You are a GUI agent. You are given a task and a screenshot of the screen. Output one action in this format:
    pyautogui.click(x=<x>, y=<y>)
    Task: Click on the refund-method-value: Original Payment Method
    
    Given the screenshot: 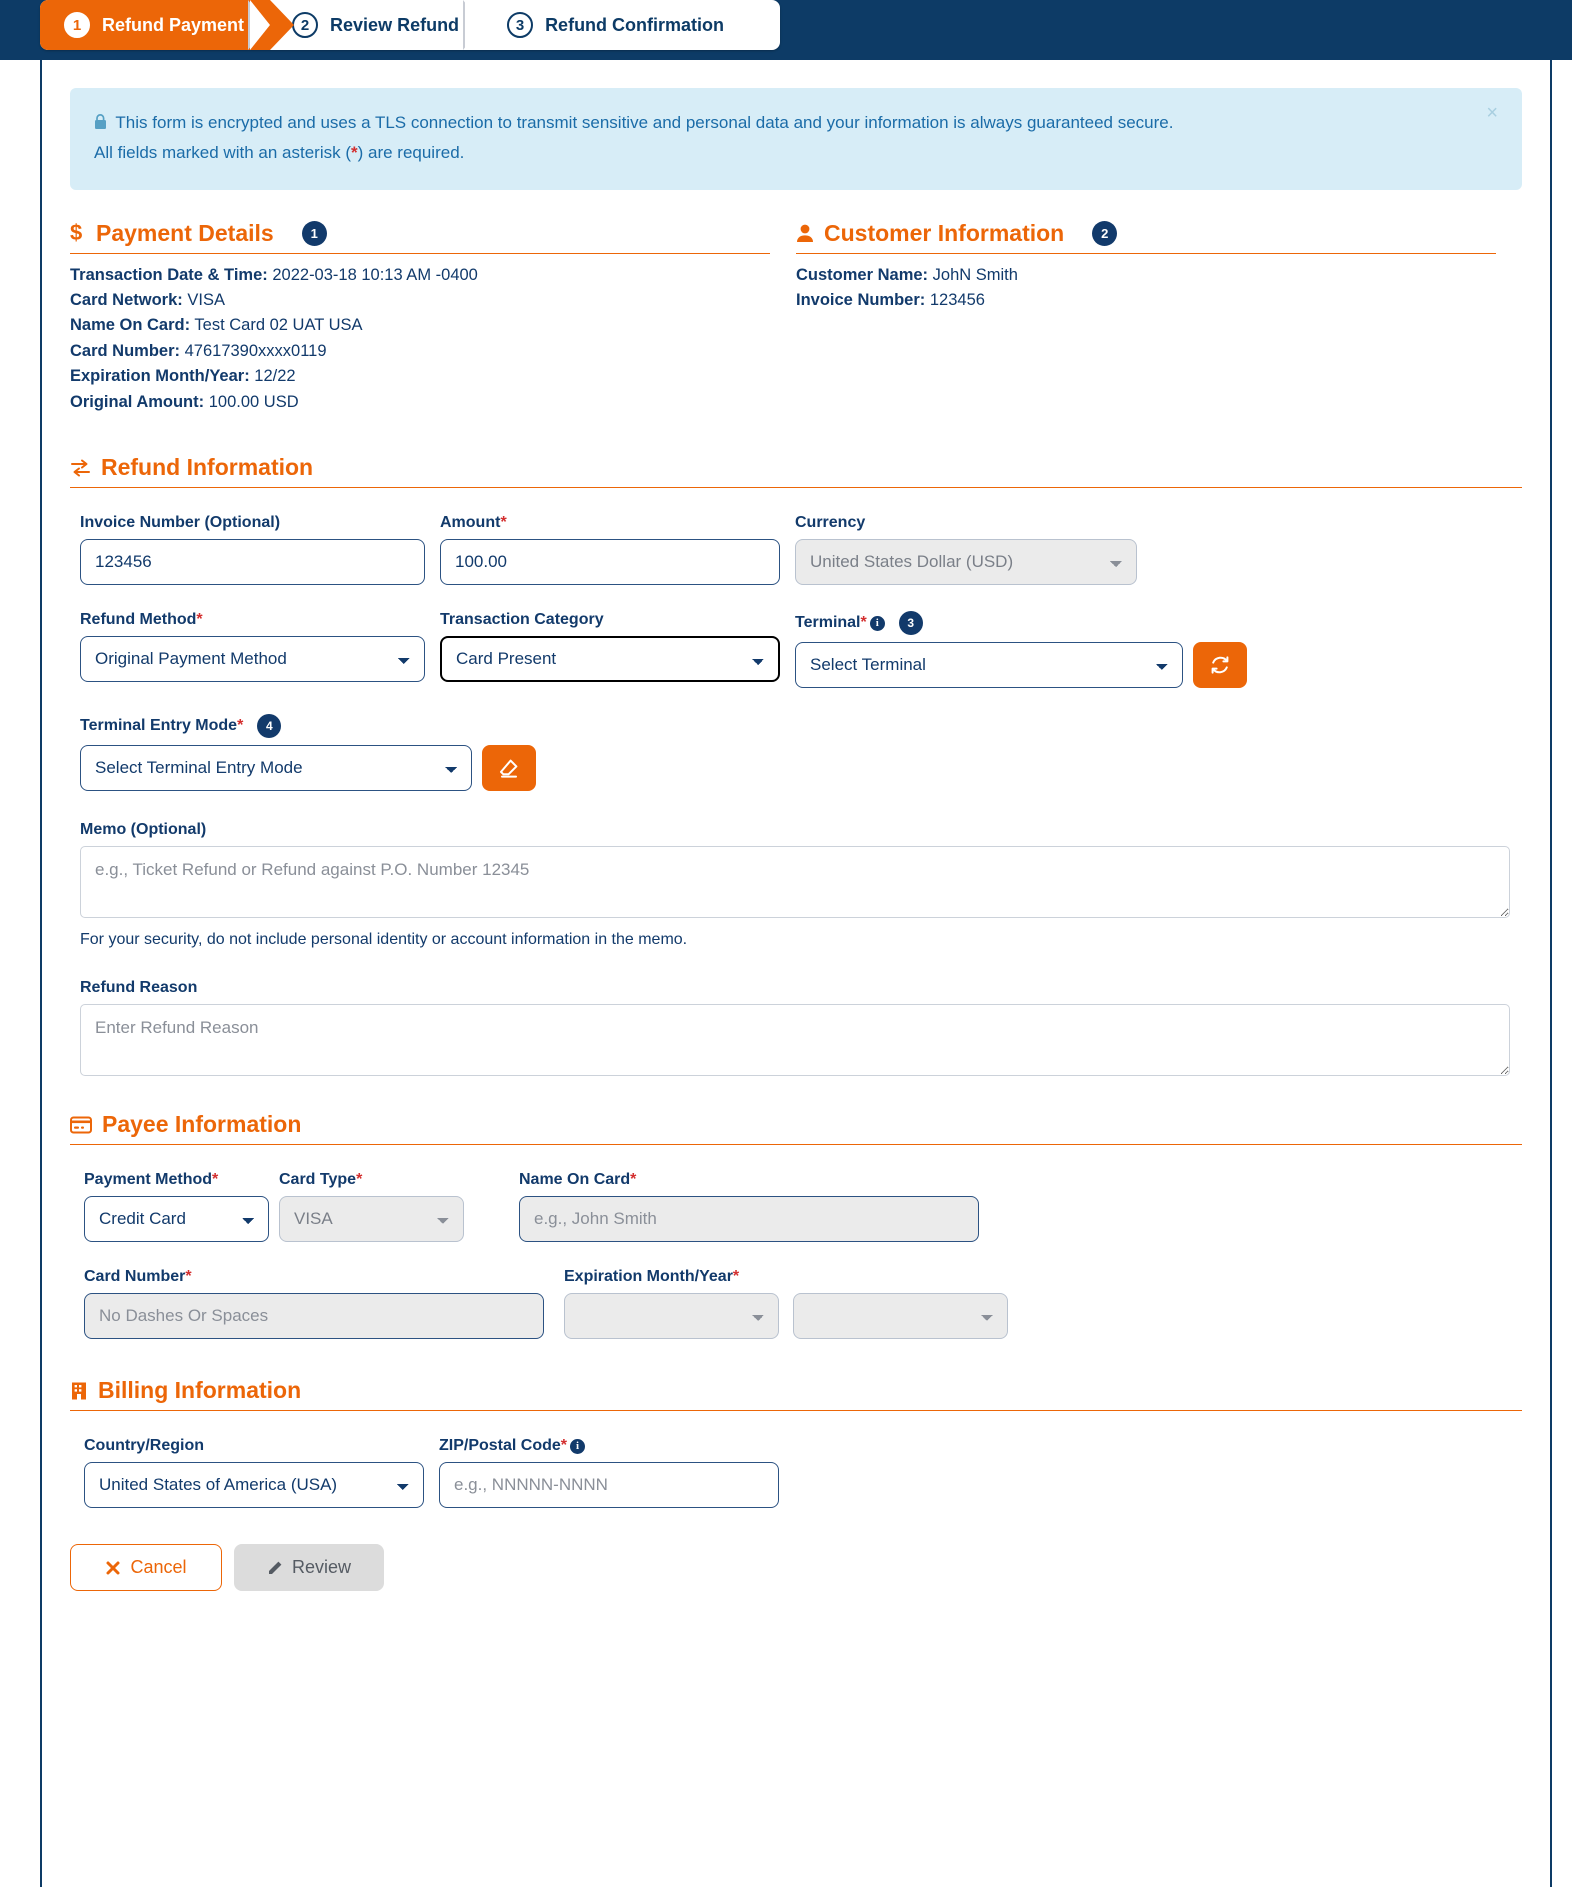 What is the action you would take?
    pyautogui.click(x=191, y=659)
    